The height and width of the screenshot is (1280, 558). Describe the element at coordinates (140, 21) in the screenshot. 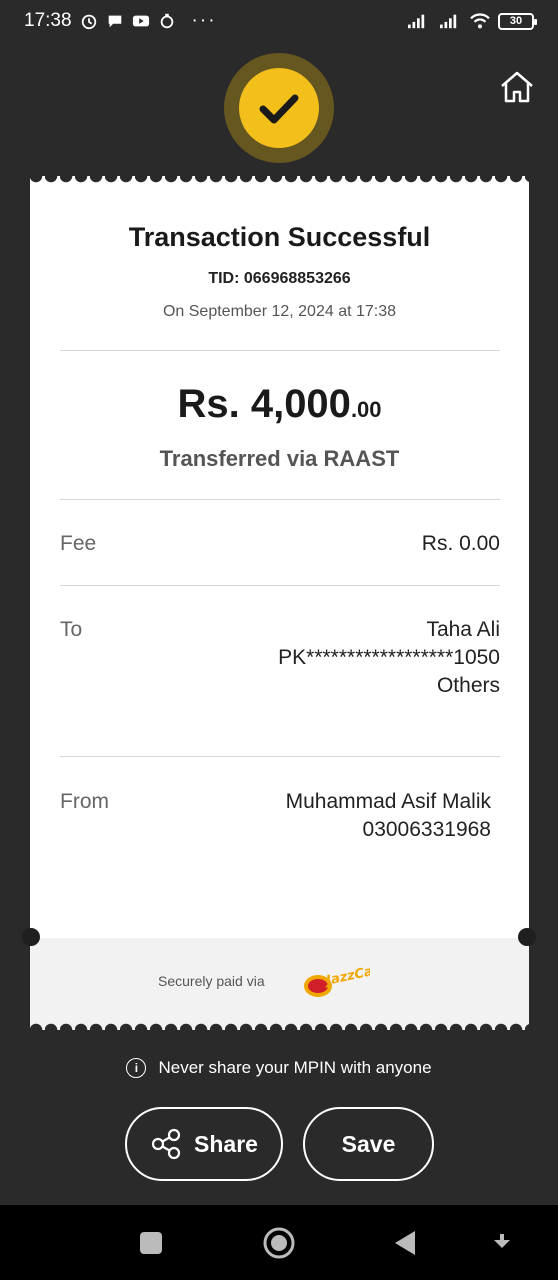

I see `youtube-icon` at that location.